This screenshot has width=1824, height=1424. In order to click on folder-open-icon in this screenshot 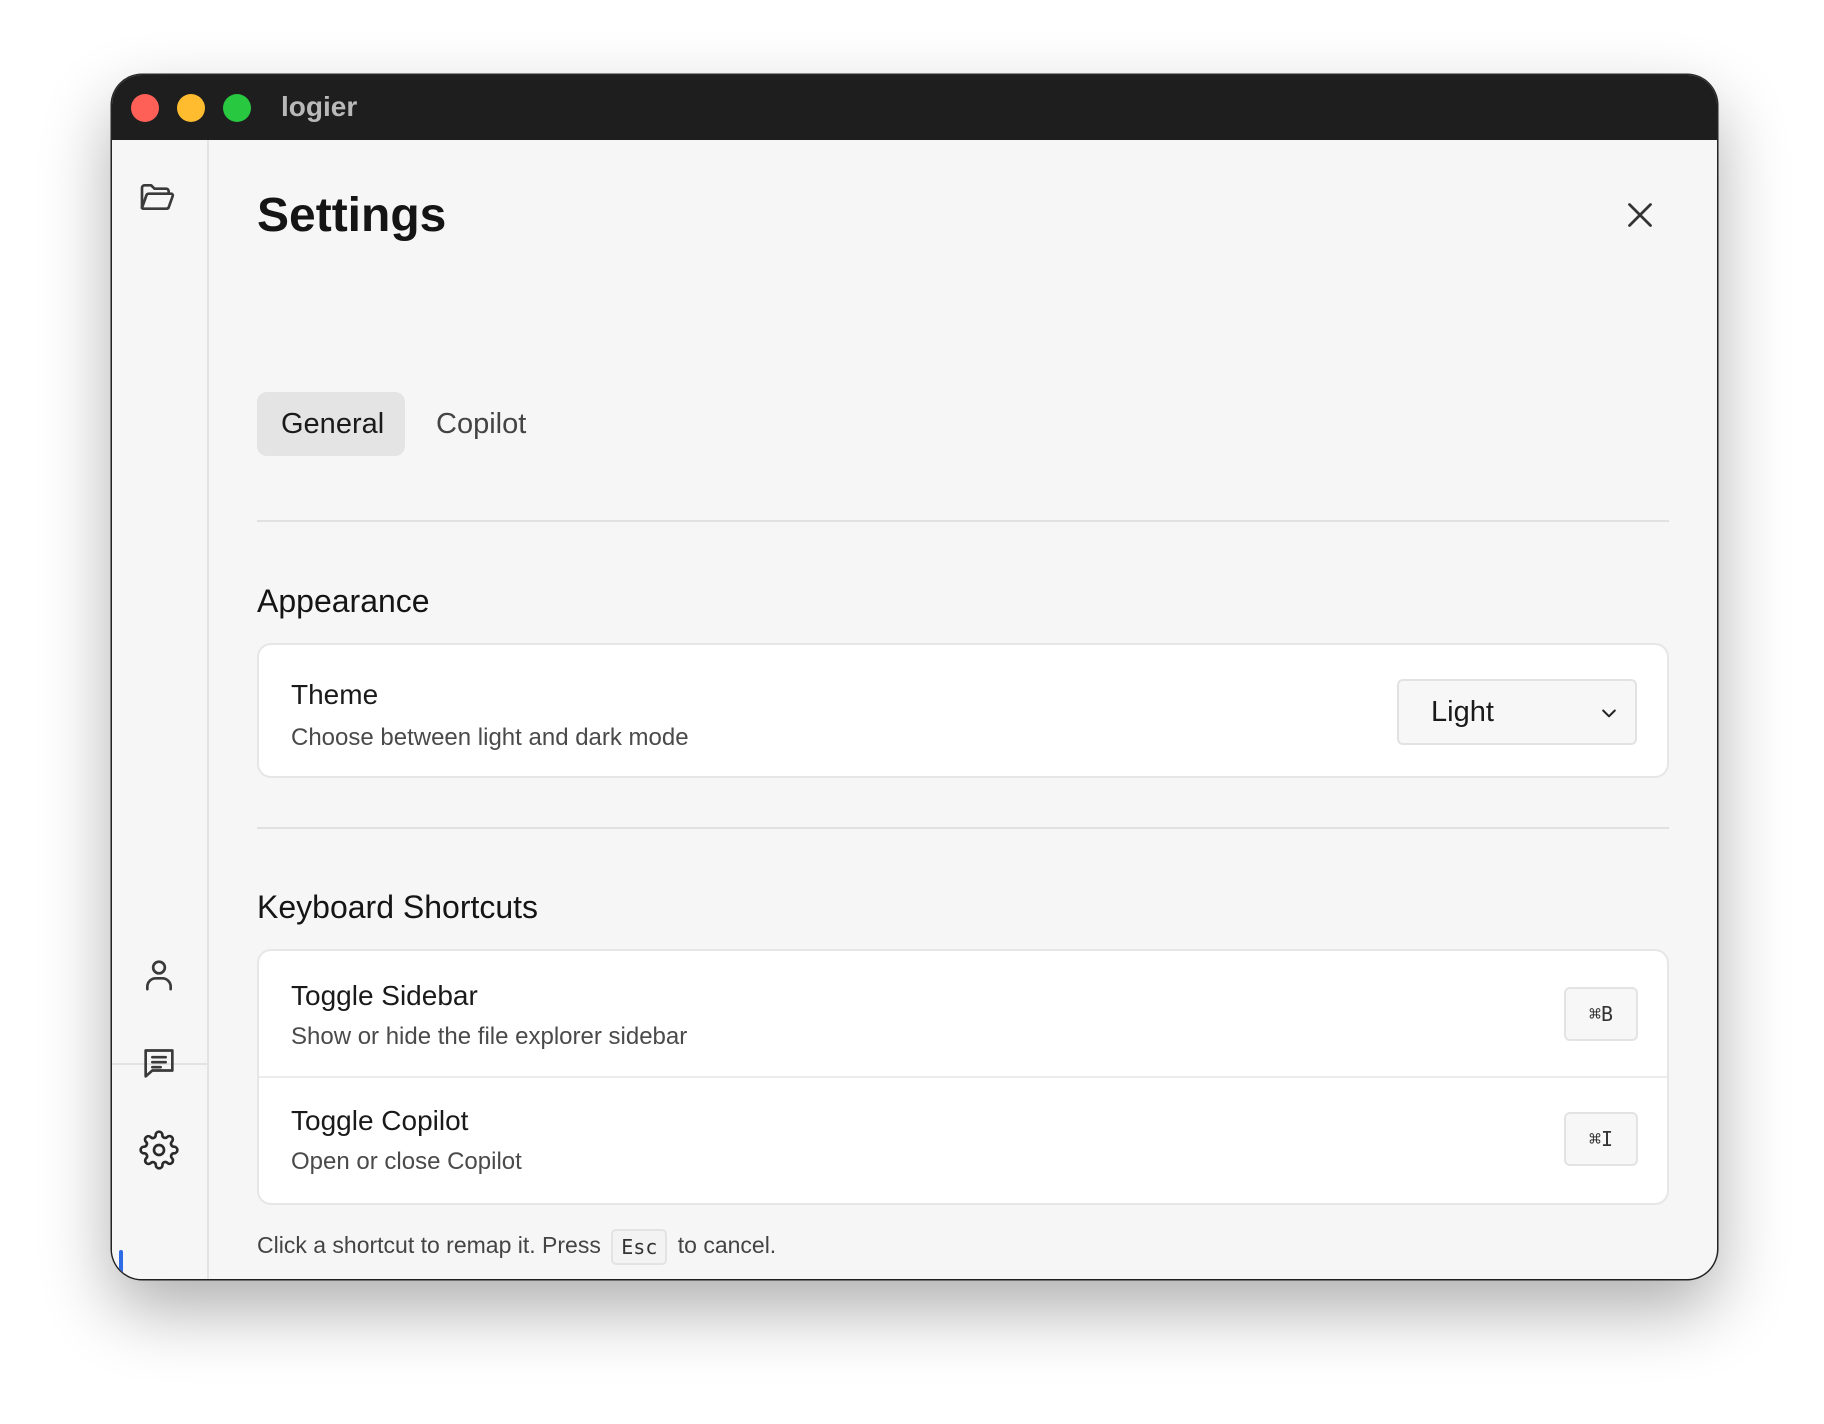, I will do `click(157, 197)`.